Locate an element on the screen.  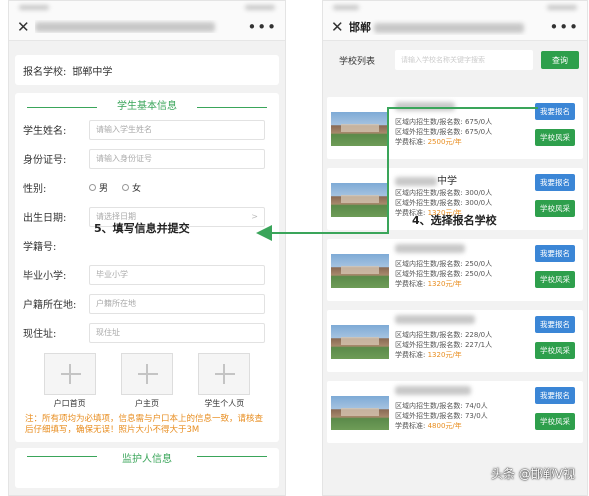
step4-annotation: 4、选择报名学校 is located at coordinates (454, 220).